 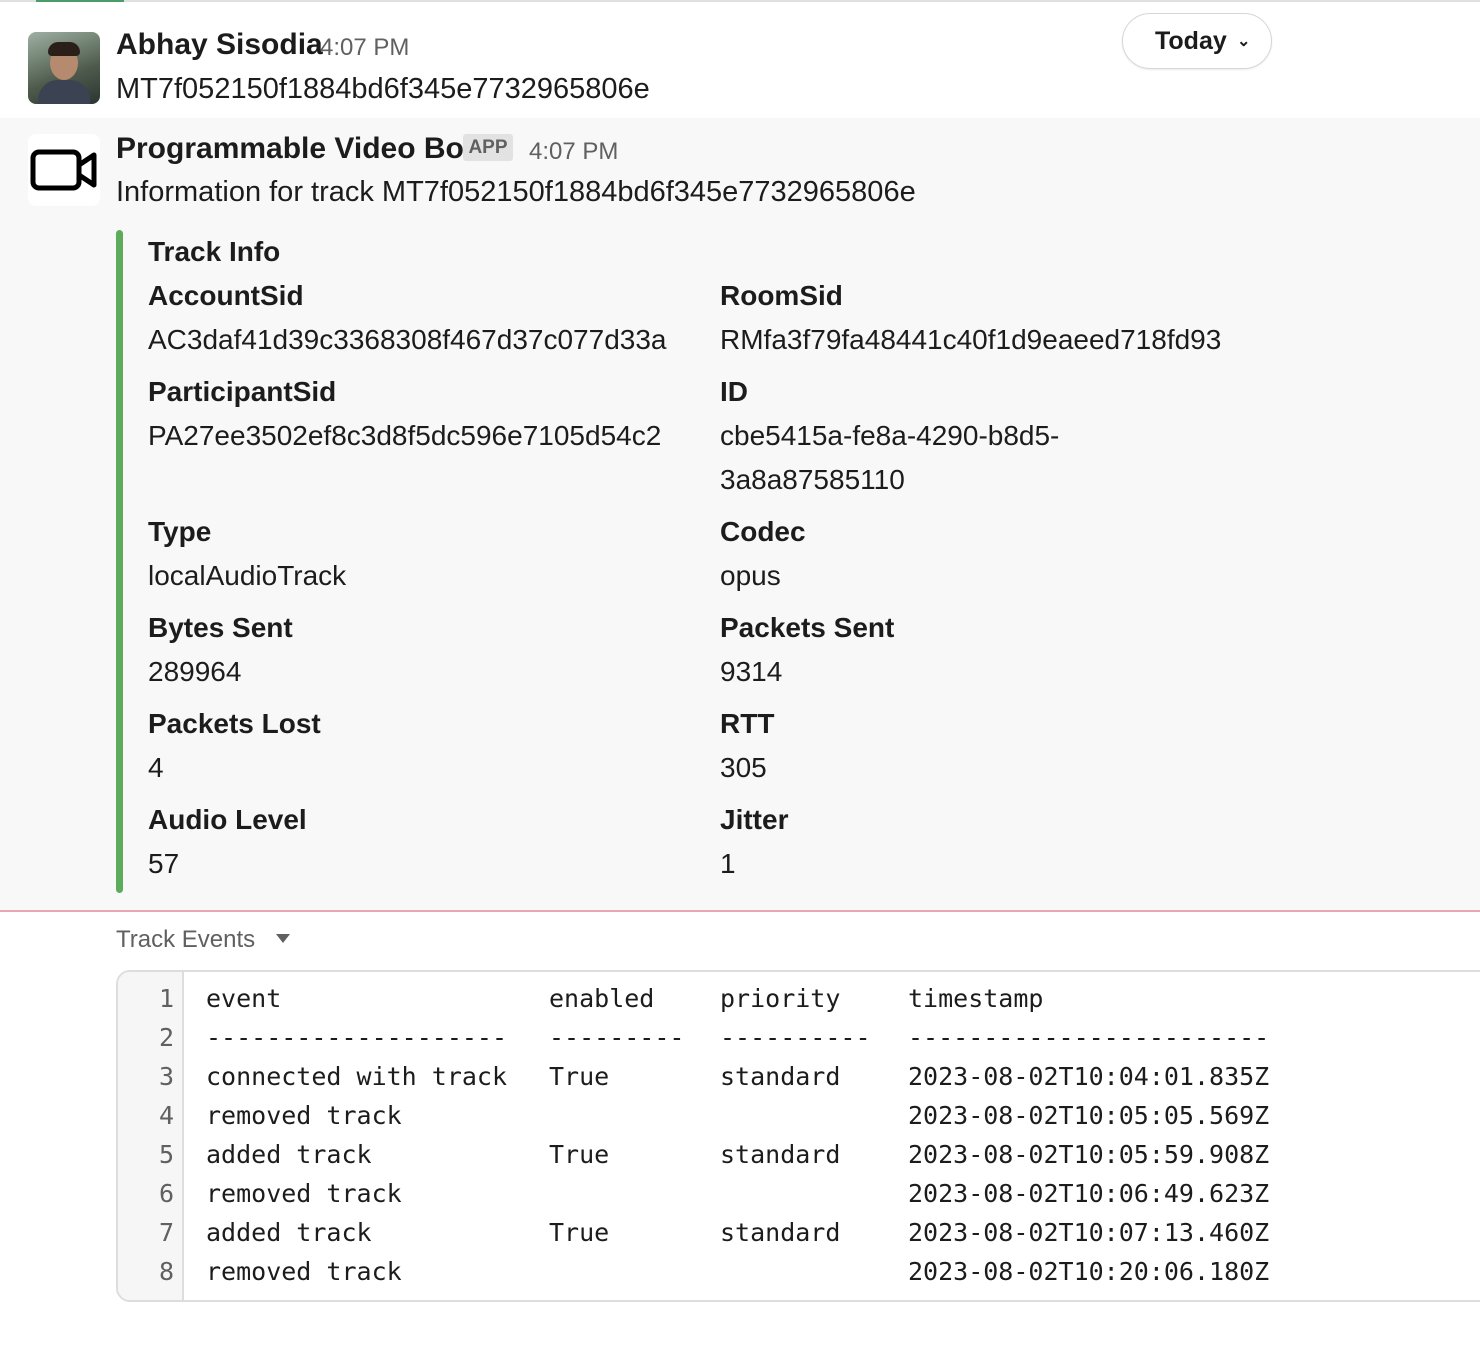 I want to click on snippet-title: Track Events, so click(x=185, y=940).